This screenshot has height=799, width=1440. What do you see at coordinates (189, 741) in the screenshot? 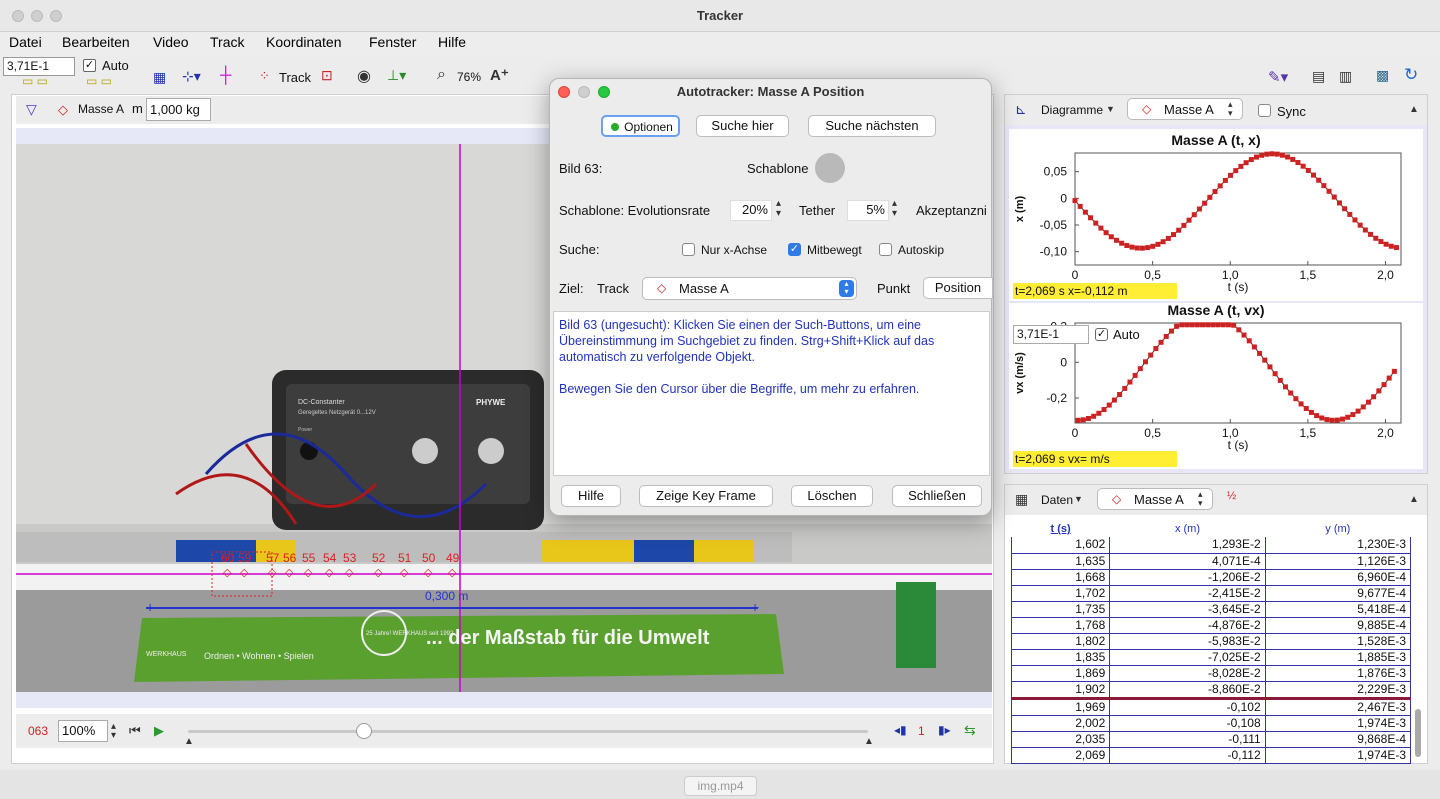
I see `start-marker-icon: ▲` at bounding box center [189, 741].